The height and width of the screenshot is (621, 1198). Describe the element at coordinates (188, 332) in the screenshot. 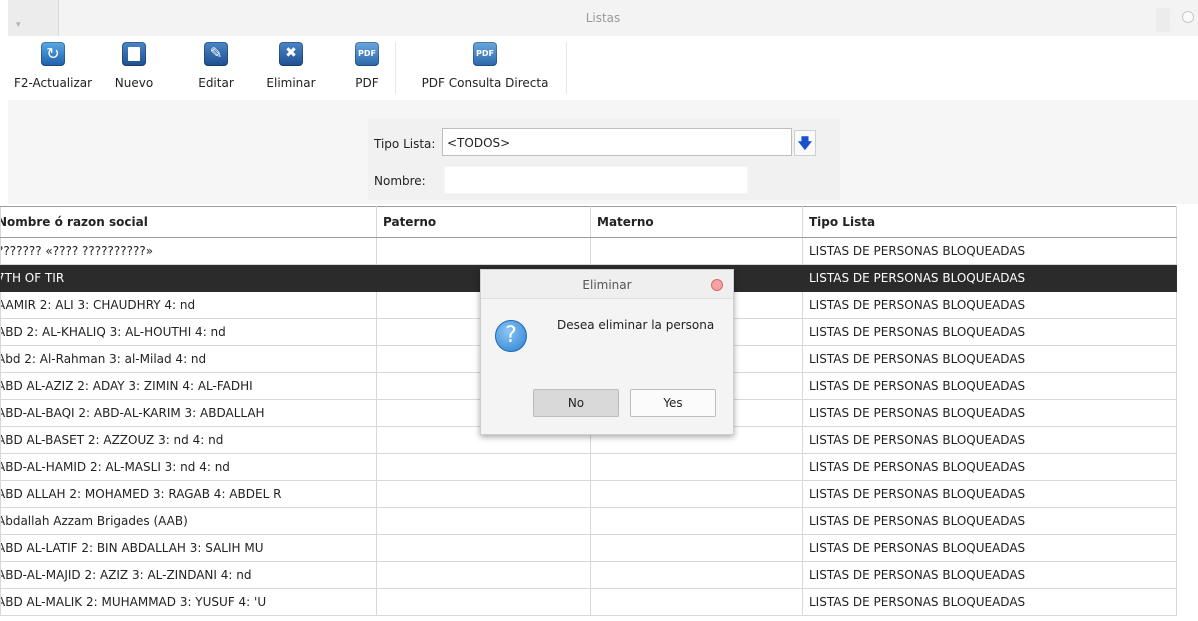

I see `cell-nombre: ABD 2: AL-KHALIQ 3: AL-HOUTHI 4: nd` at that location.